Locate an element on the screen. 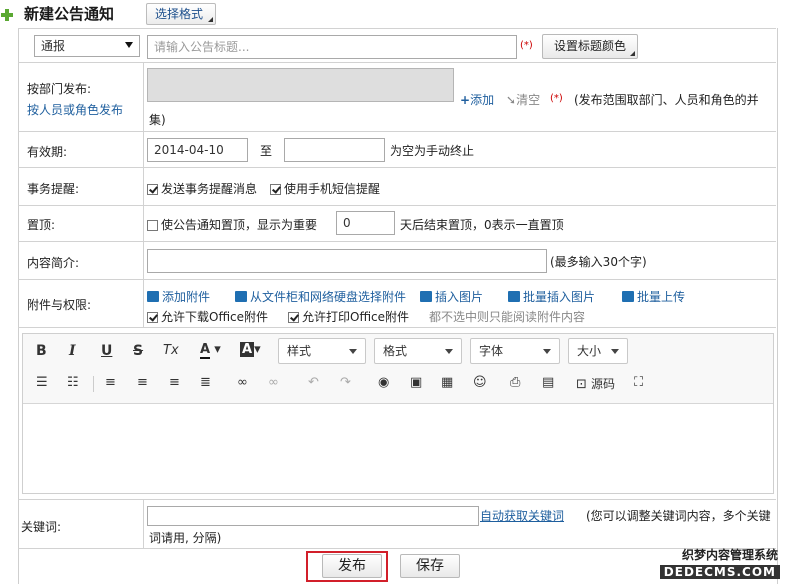 The image size is (788, 585). pin-days-input: 0 is located at coordinates (365, 223).